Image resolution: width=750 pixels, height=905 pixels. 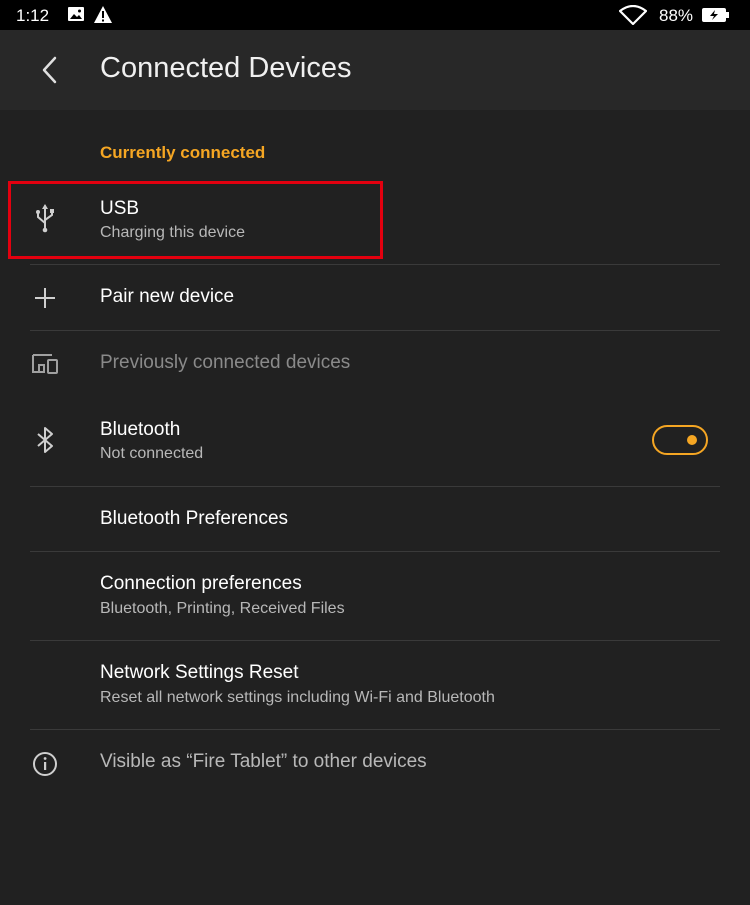 I want to click on back-arrow-icon, so click(x=54, y=70).